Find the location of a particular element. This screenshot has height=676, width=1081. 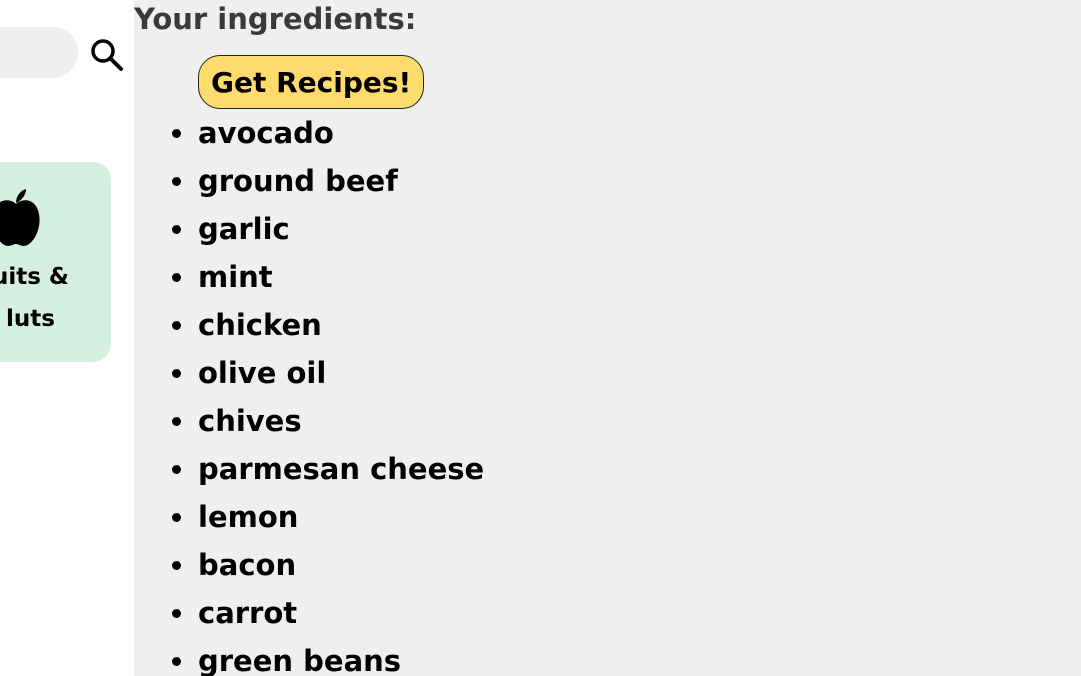

search-icon is located at coordinates (106, 54).